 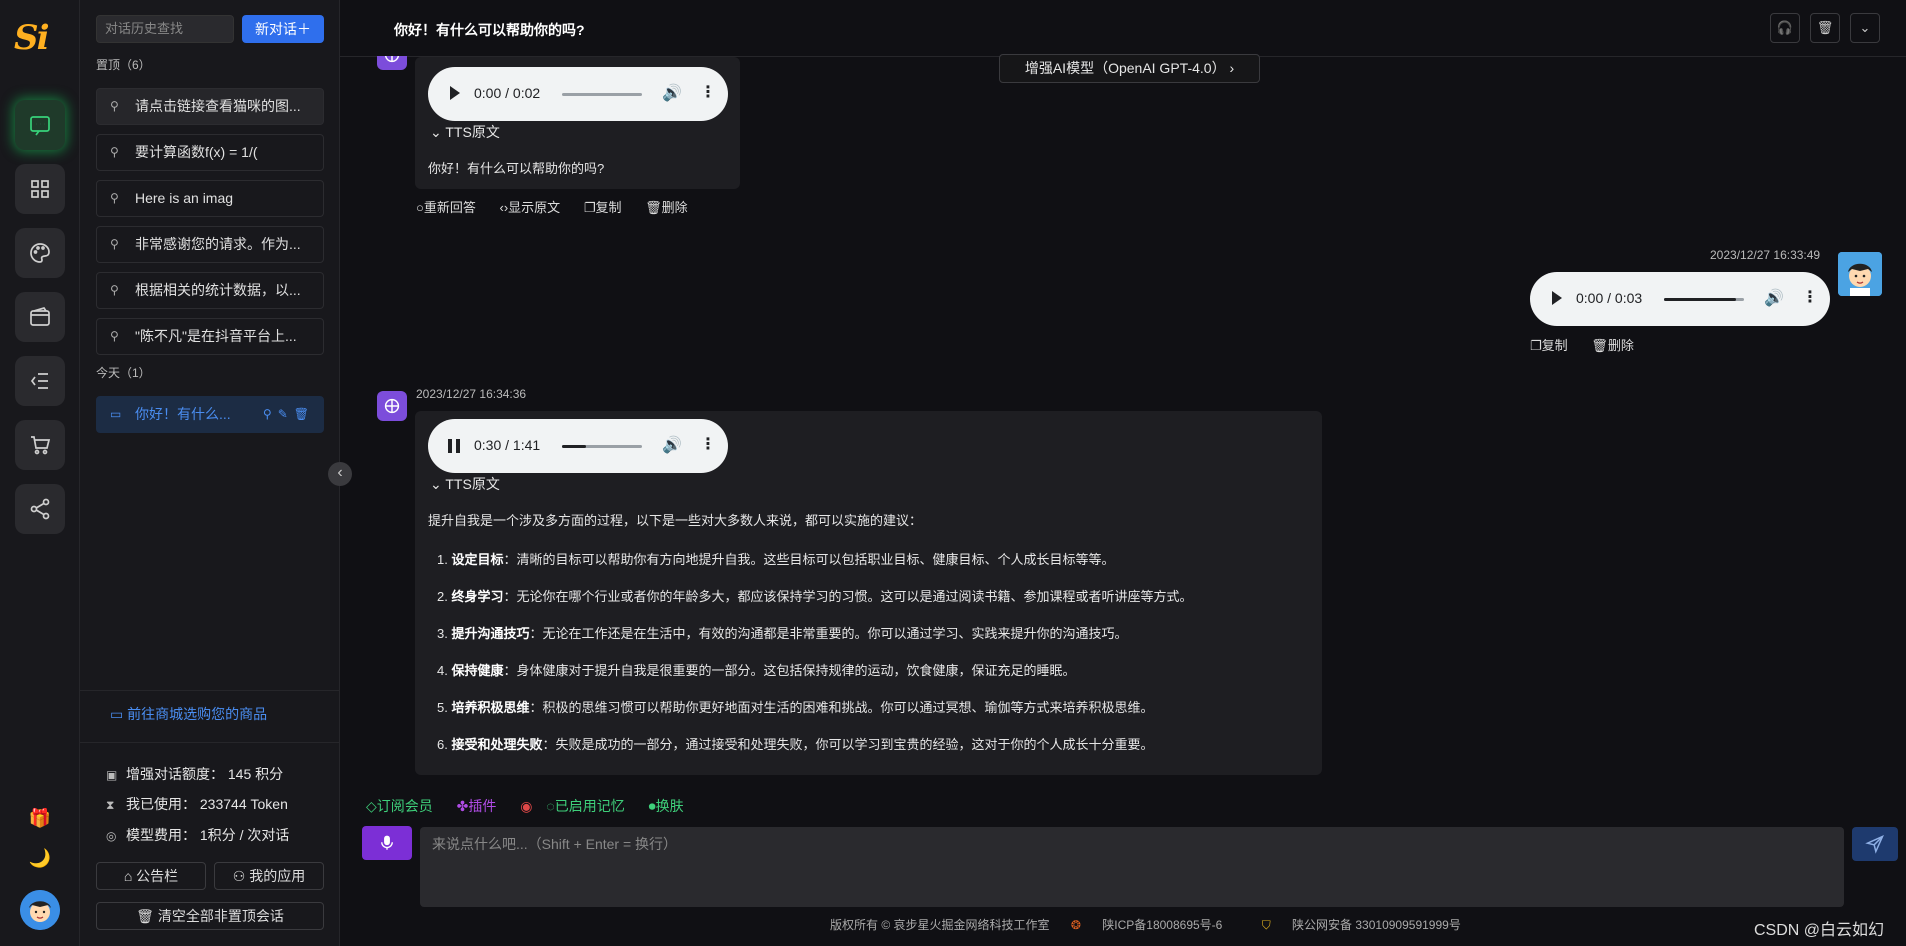 I want to click on bot-avatar, so click(x=392, y=406).